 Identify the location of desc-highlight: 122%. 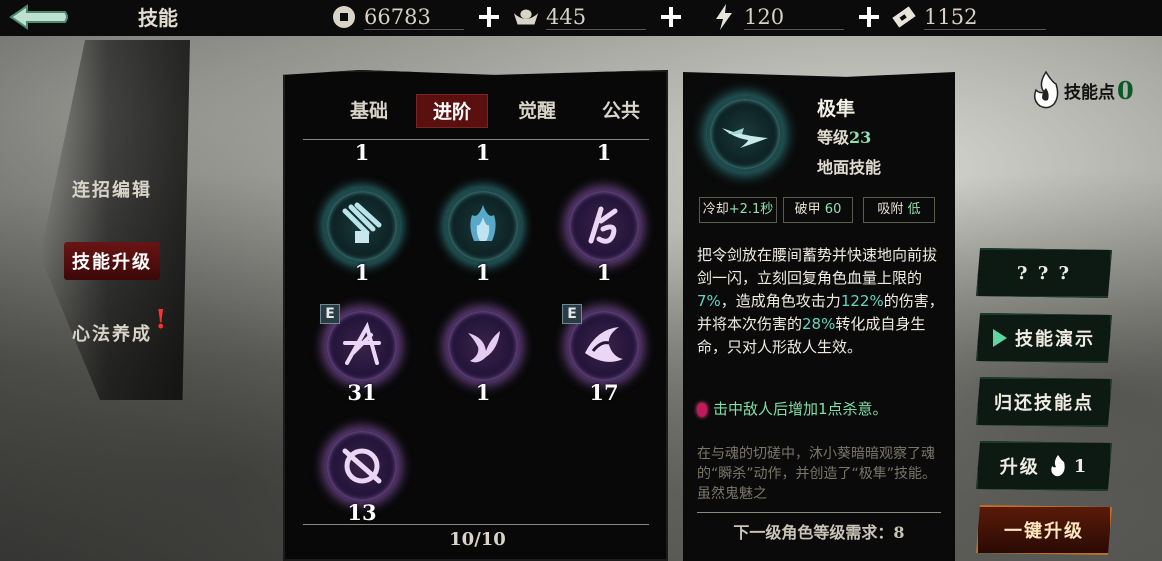
(862, 301).